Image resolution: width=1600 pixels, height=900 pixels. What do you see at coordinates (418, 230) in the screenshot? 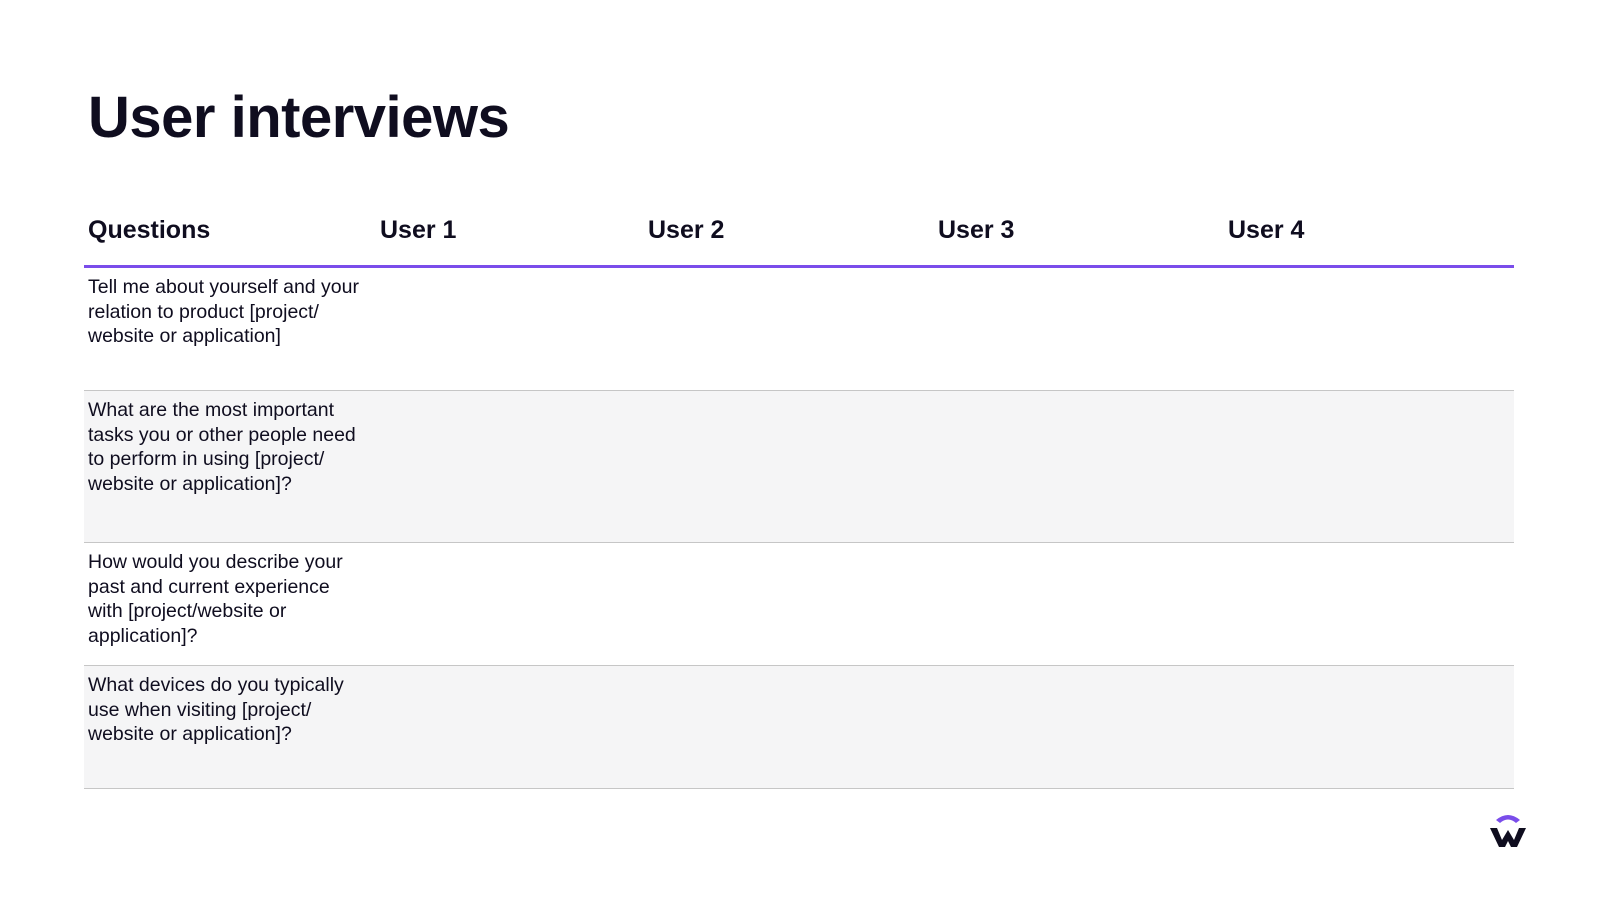
I see `header-user-1: User 1` at bounding box center [418, 230].